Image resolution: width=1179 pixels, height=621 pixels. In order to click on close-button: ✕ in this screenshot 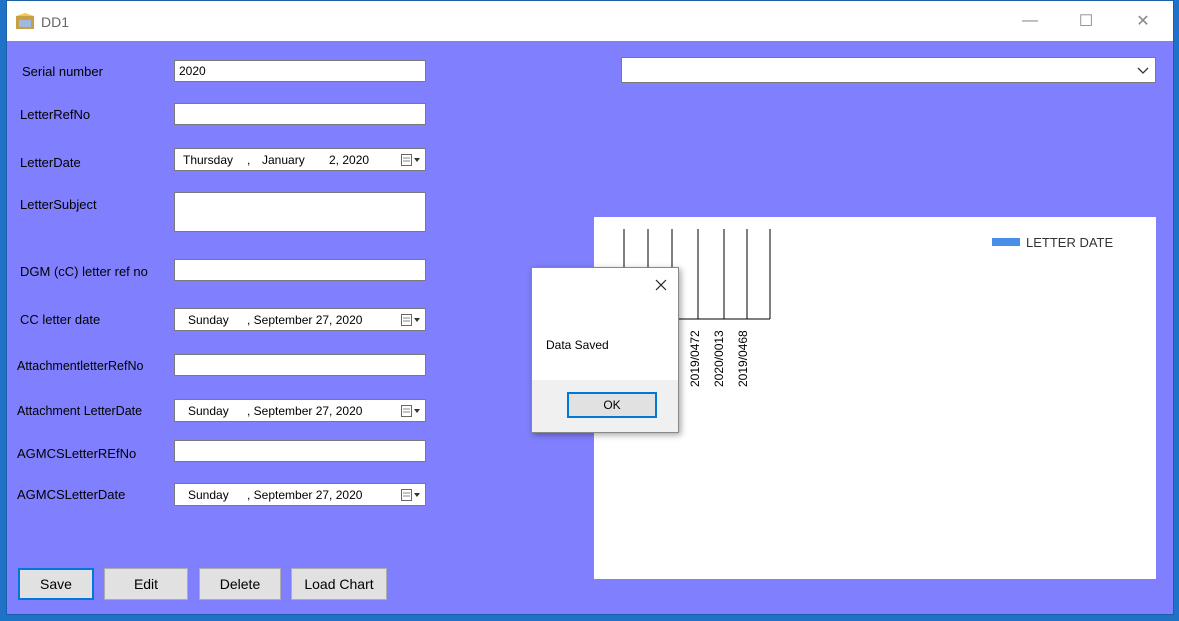, I will do `click(1143, 21)`.